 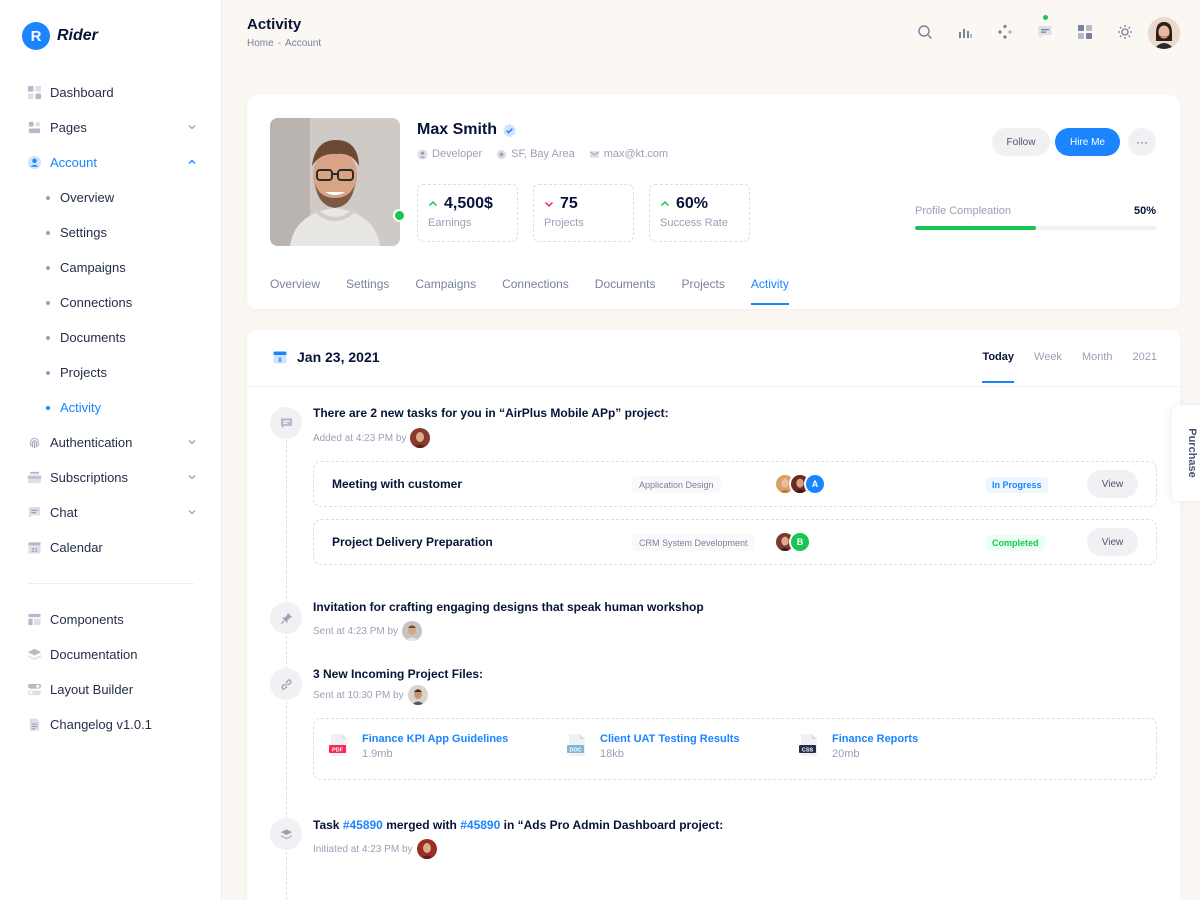 I want to click on hire-me-button: Hire Me, so click(x=1087, y=142).